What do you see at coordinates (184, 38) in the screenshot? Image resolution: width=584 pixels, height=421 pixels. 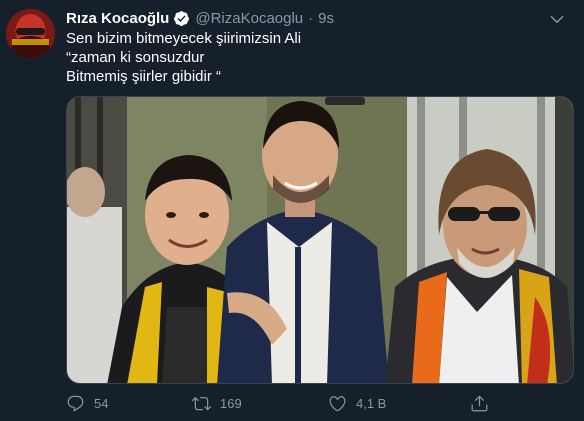 I see `tweet-text-line: Sen bizim bitmeyecek şiirimizsin Ali` at bounding box center [184, 38].